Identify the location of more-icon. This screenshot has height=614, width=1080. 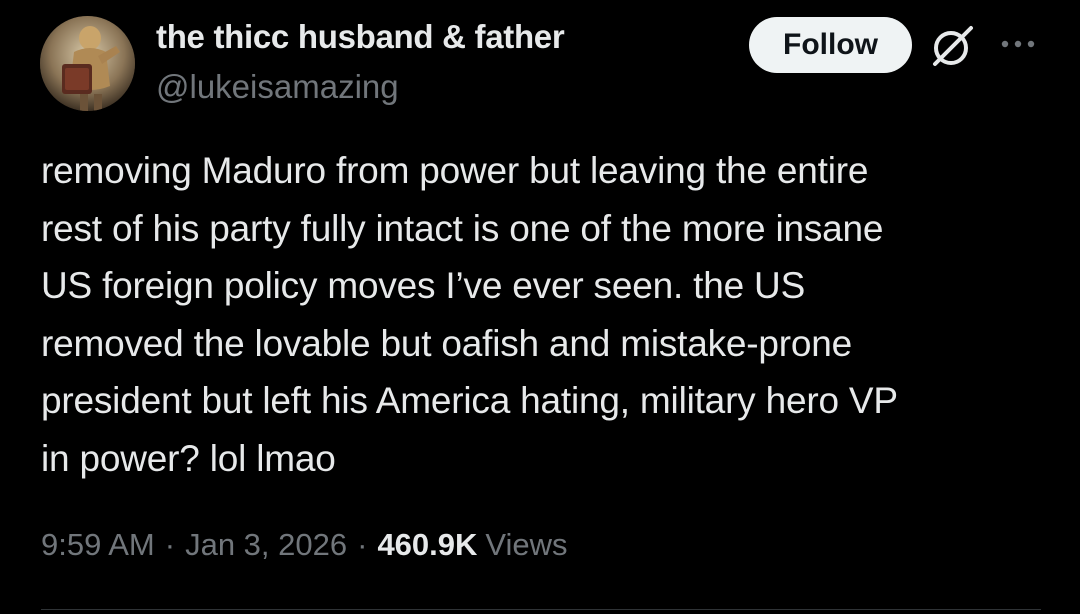
(1018, 44).